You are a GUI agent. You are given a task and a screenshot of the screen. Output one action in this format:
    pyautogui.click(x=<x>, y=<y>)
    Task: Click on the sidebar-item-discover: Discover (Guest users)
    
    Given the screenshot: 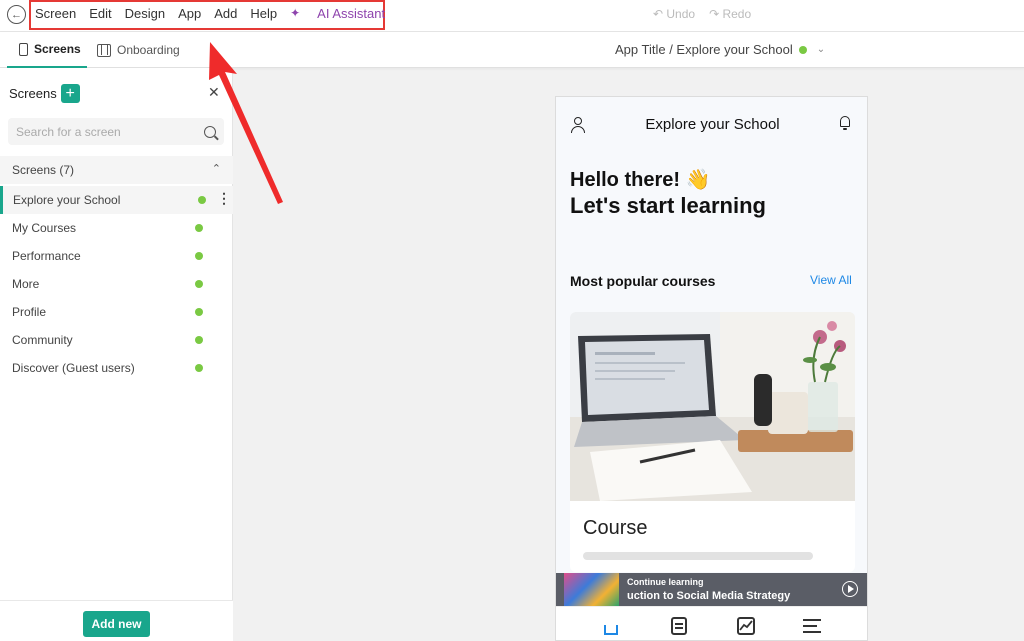 What is the action you would take?
    pyautogui.click(x=116, y=368)
    